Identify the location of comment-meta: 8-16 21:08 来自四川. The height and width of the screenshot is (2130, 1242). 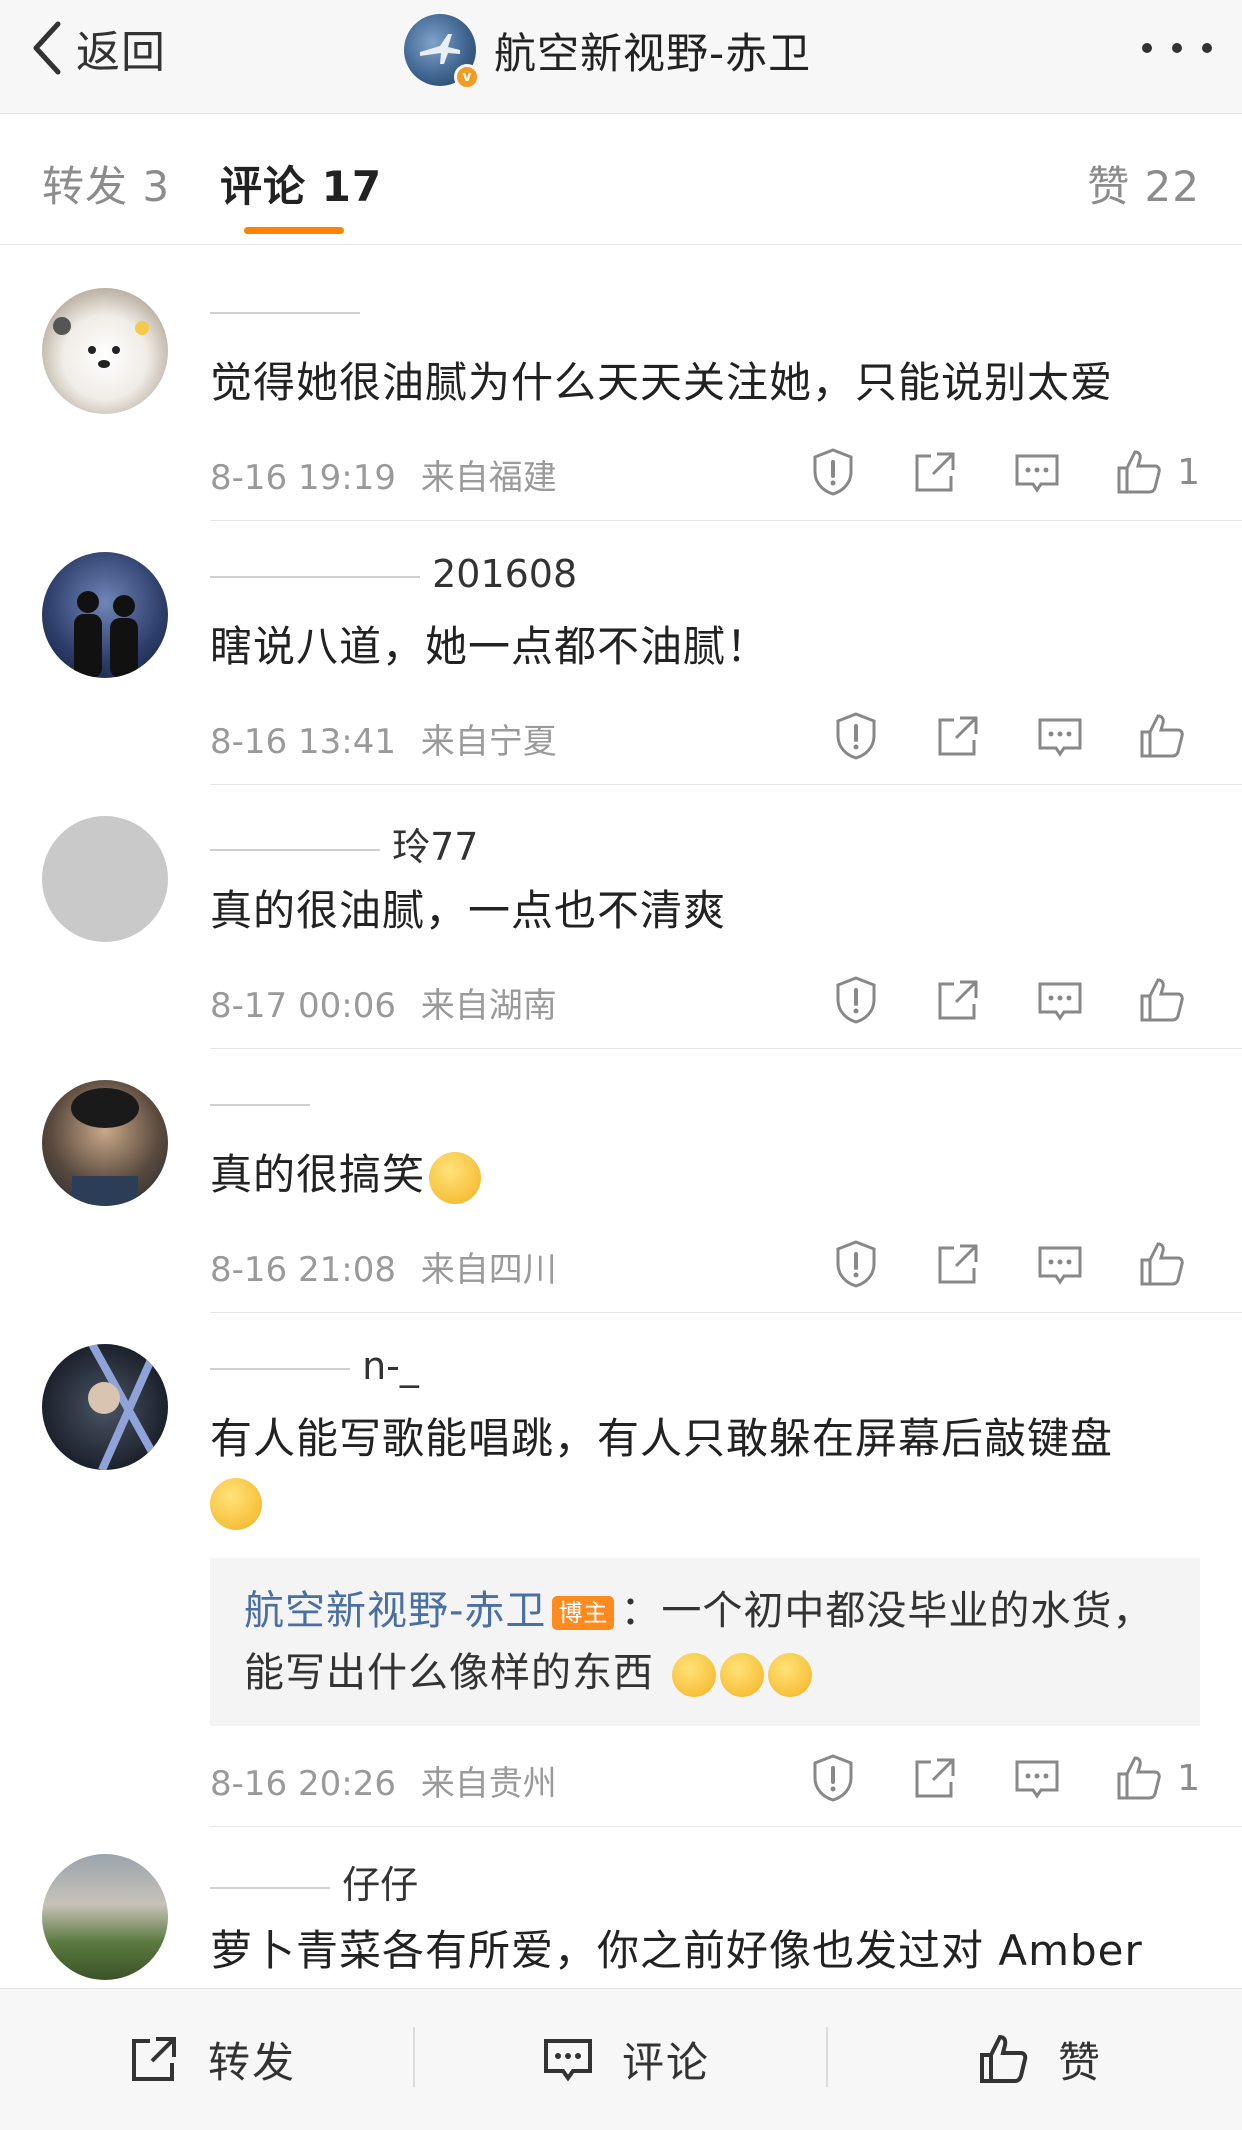
(383, 1266).